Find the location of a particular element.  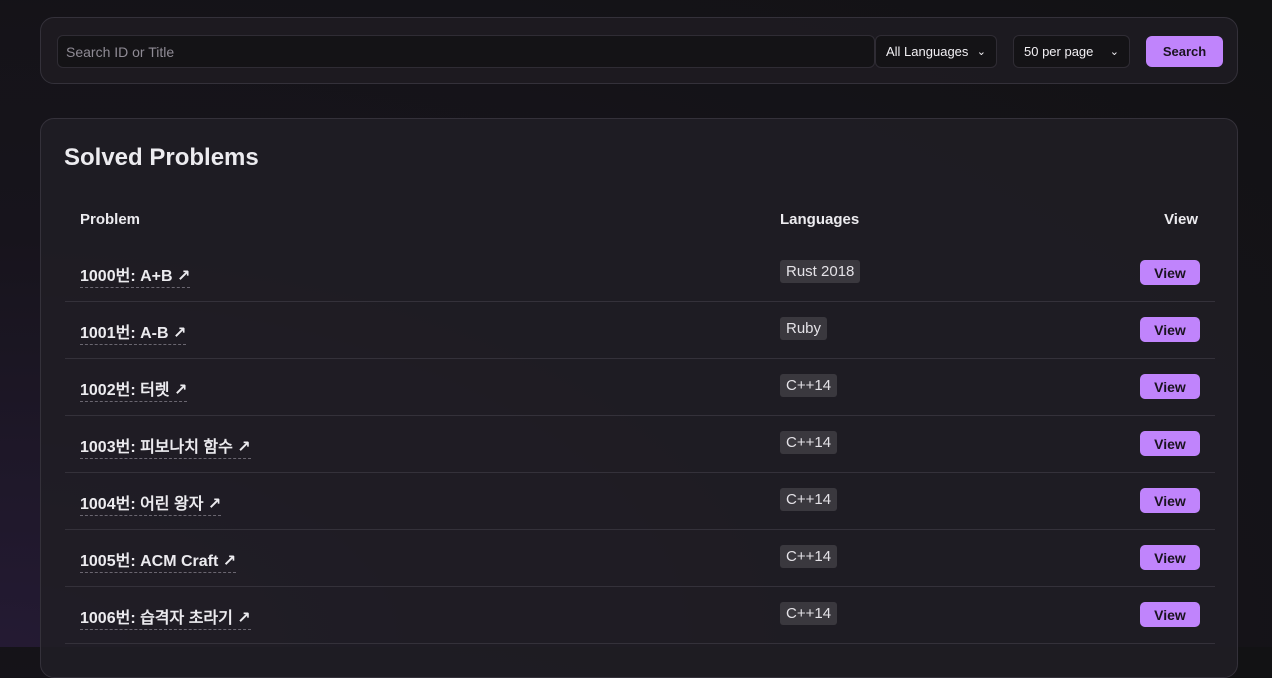

problem-link: 1003번: 피보나치 함수 ↗ is located at coordinates (165, 446).